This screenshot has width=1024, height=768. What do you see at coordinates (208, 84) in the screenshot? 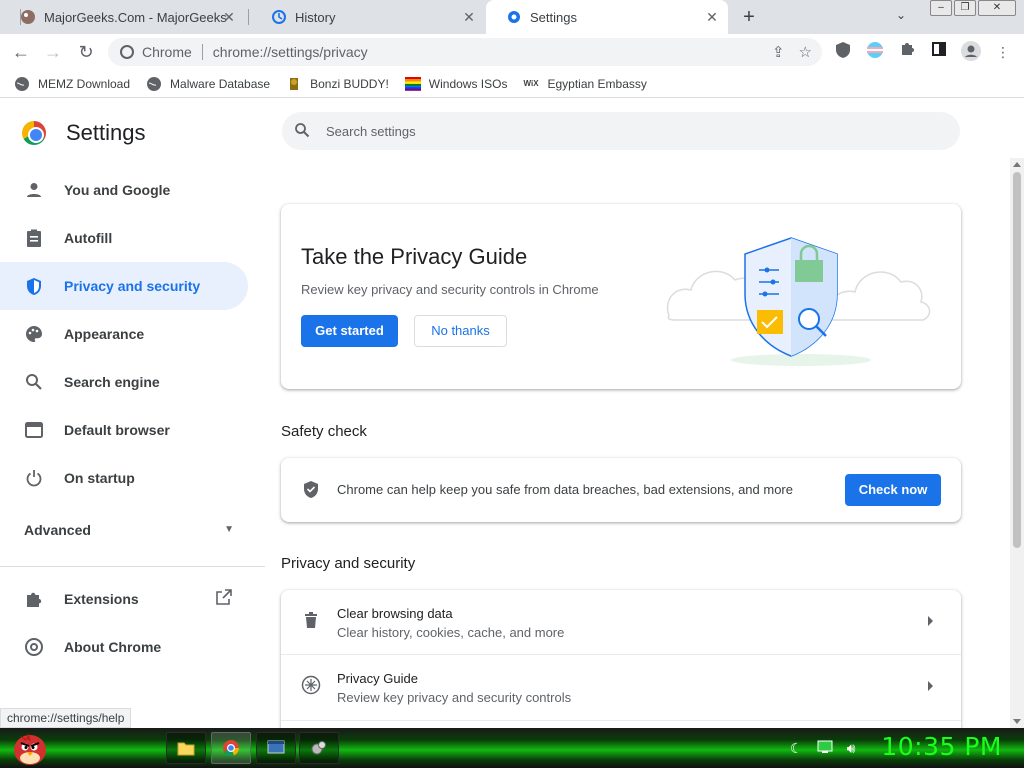
I see `bookmark-malware-database: Malware Database` at bounding box center [208, 84].